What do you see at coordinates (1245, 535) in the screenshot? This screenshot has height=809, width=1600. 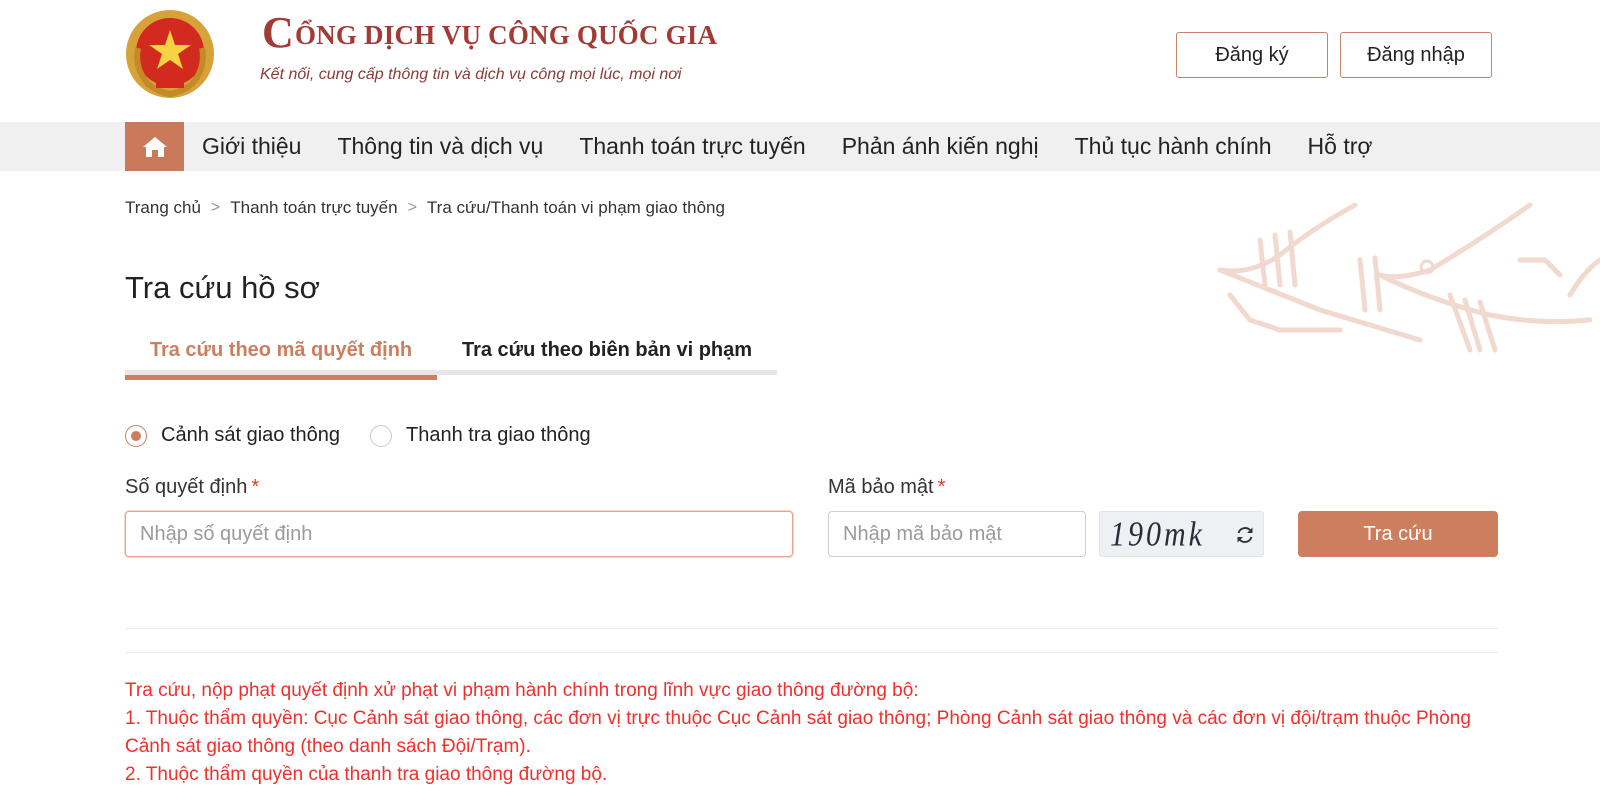 I see `refresh-icon` at bounding box center [1245, 535].